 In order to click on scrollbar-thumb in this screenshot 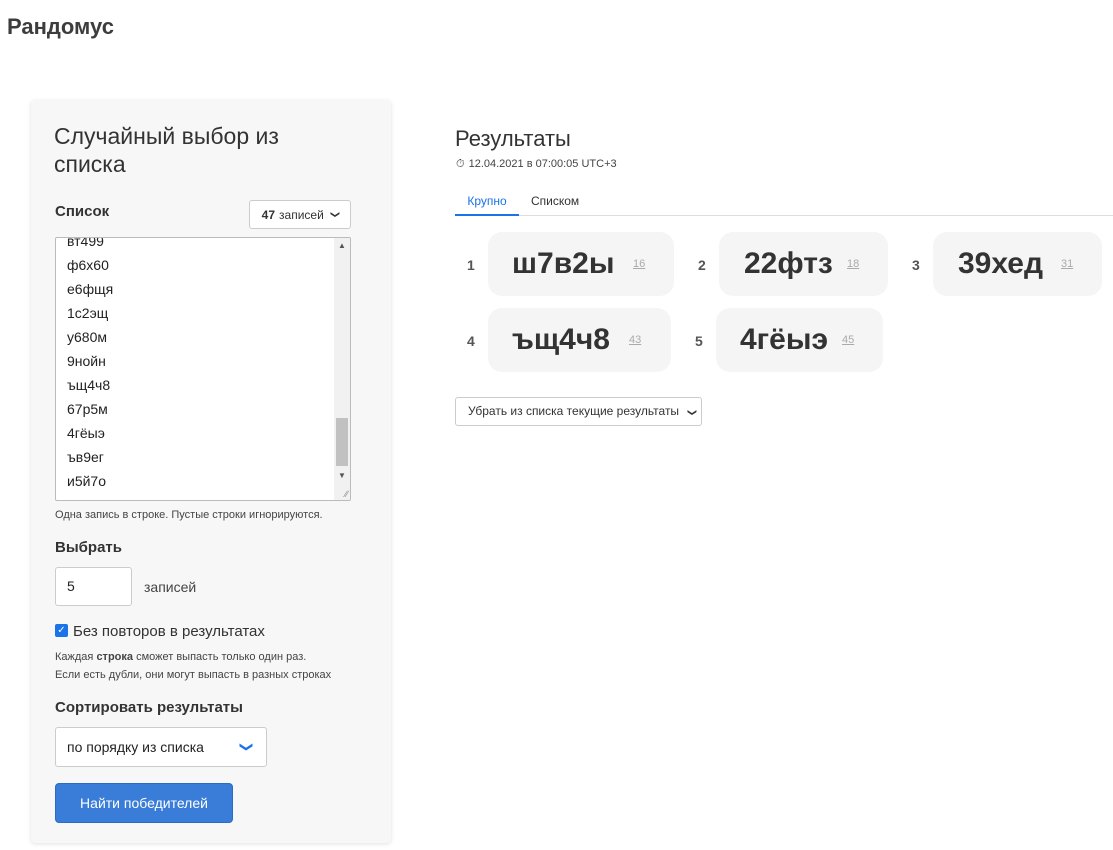, I will do `click(342, 442)`.